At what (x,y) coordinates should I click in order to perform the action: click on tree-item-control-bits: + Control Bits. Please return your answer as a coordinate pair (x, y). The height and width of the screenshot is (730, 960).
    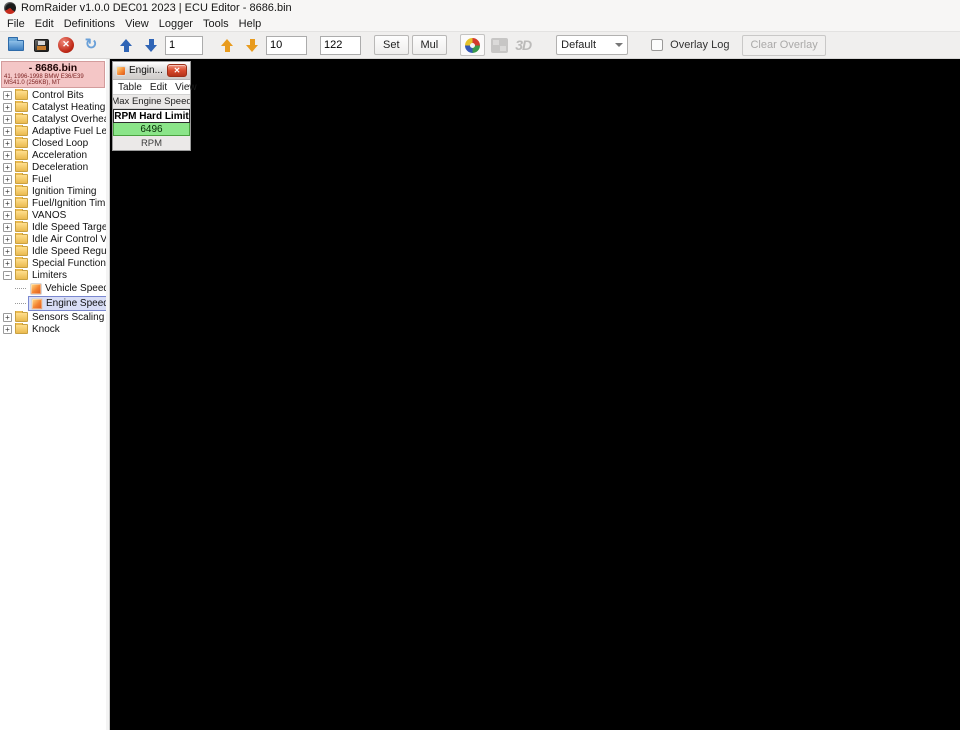
    Looking at the image, I should click on (53, 95).